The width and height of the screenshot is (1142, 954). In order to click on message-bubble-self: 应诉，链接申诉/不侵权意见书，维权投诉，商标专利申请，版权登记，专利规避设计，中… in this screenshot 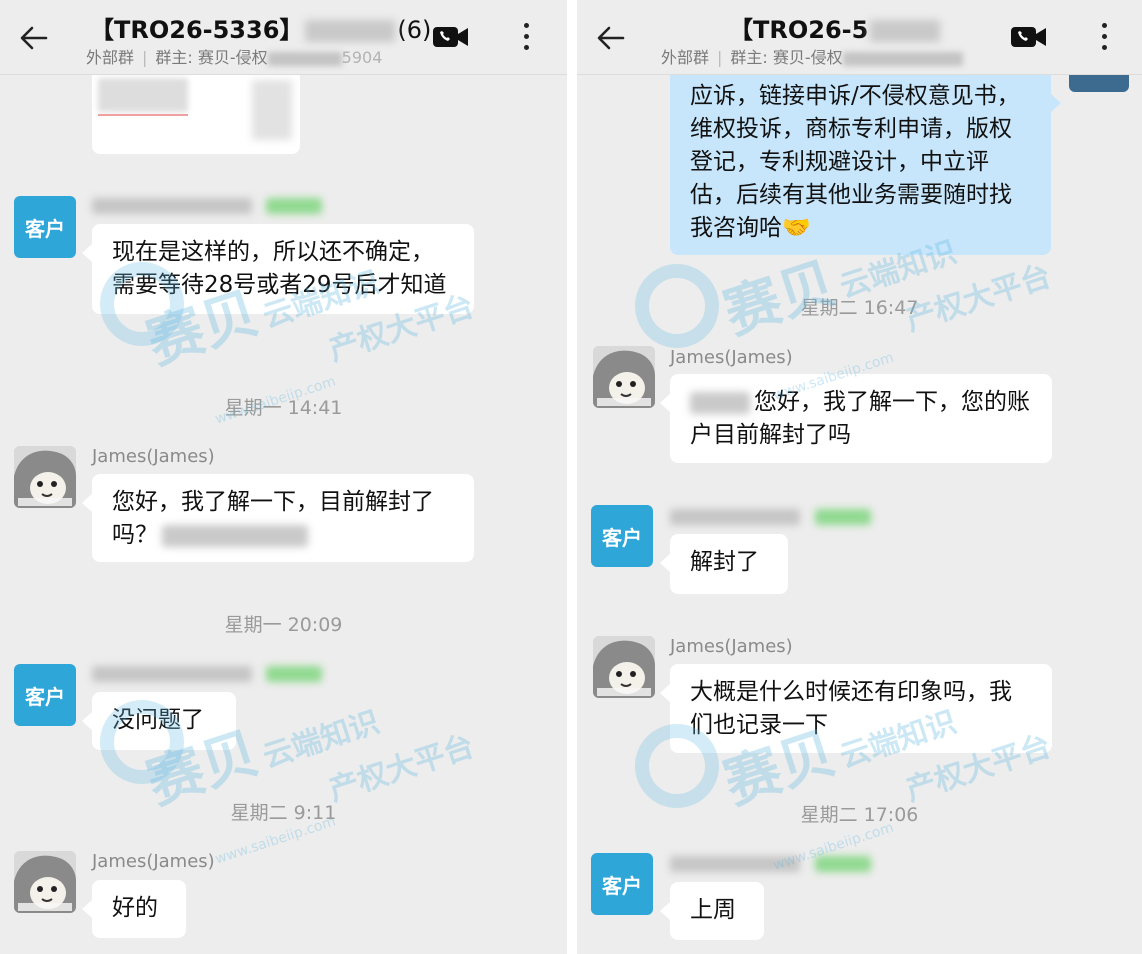, I will do `click(865, 164)`.